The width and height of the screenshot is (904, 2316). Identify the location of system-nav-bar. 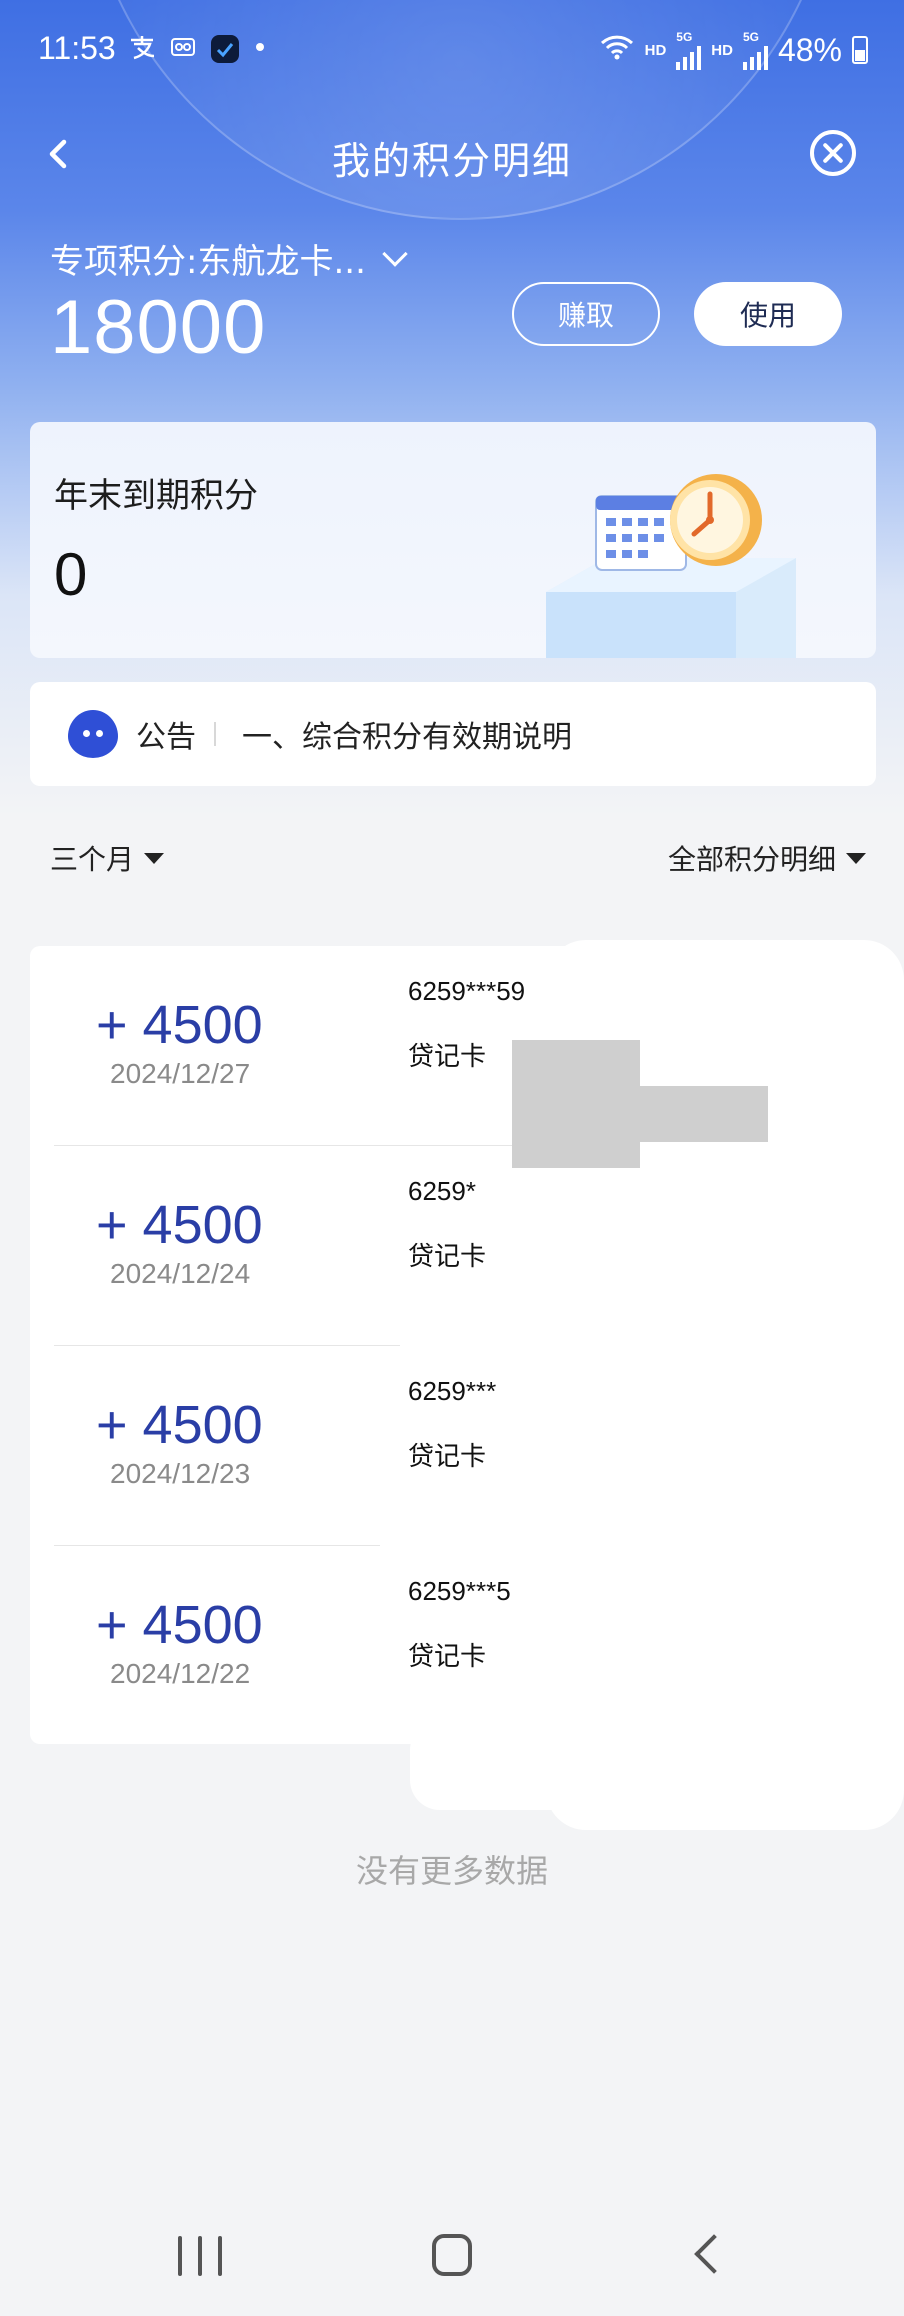
(452, 2256).